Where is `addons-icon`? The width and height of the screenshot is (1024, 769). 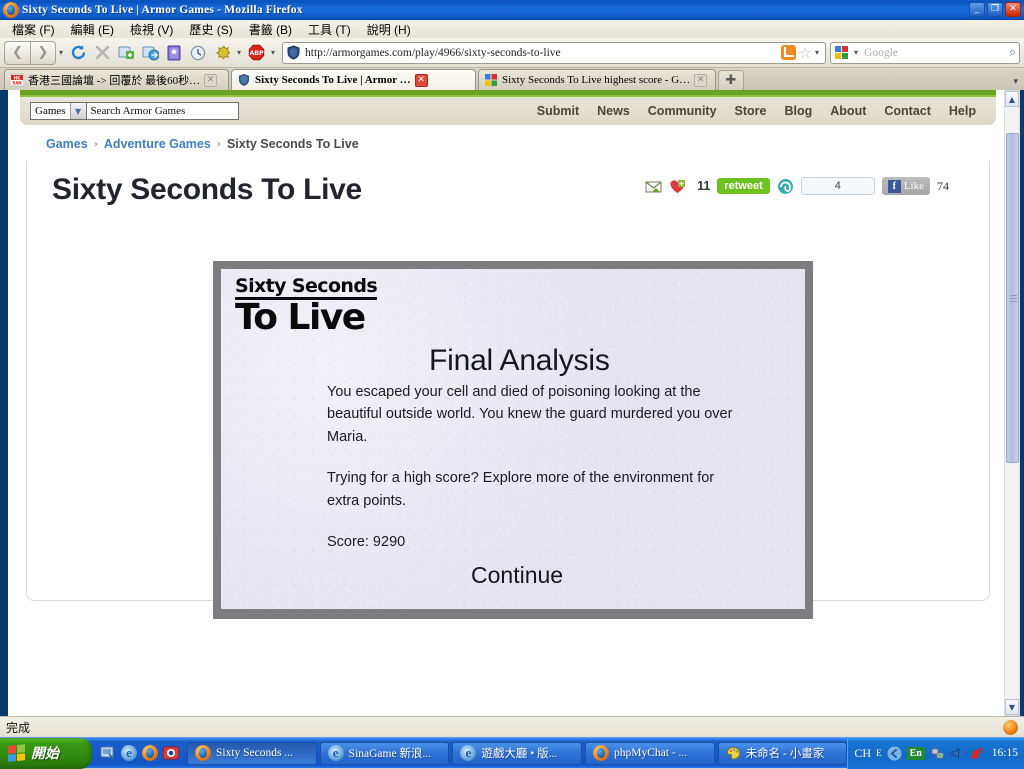 addons-icon is located at coordinates (222, 53).